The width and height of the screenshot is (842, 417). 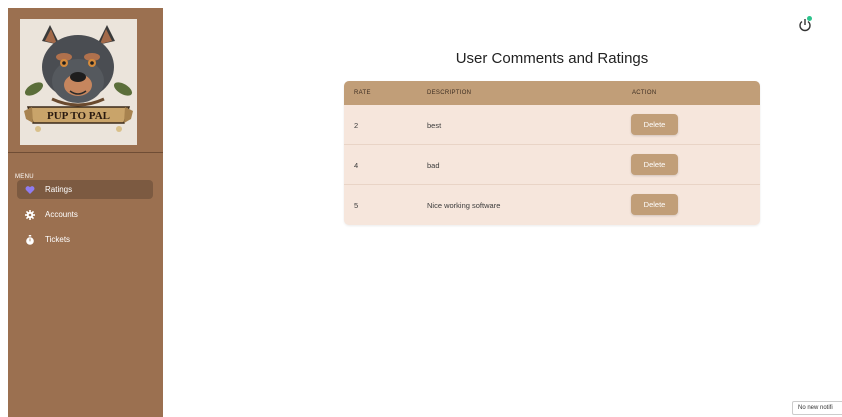 What do you see at coordinates (85, 239) in the screenshot?
I see `sidebar-item-tickets: Tickets` at bounding box center [85, 239].